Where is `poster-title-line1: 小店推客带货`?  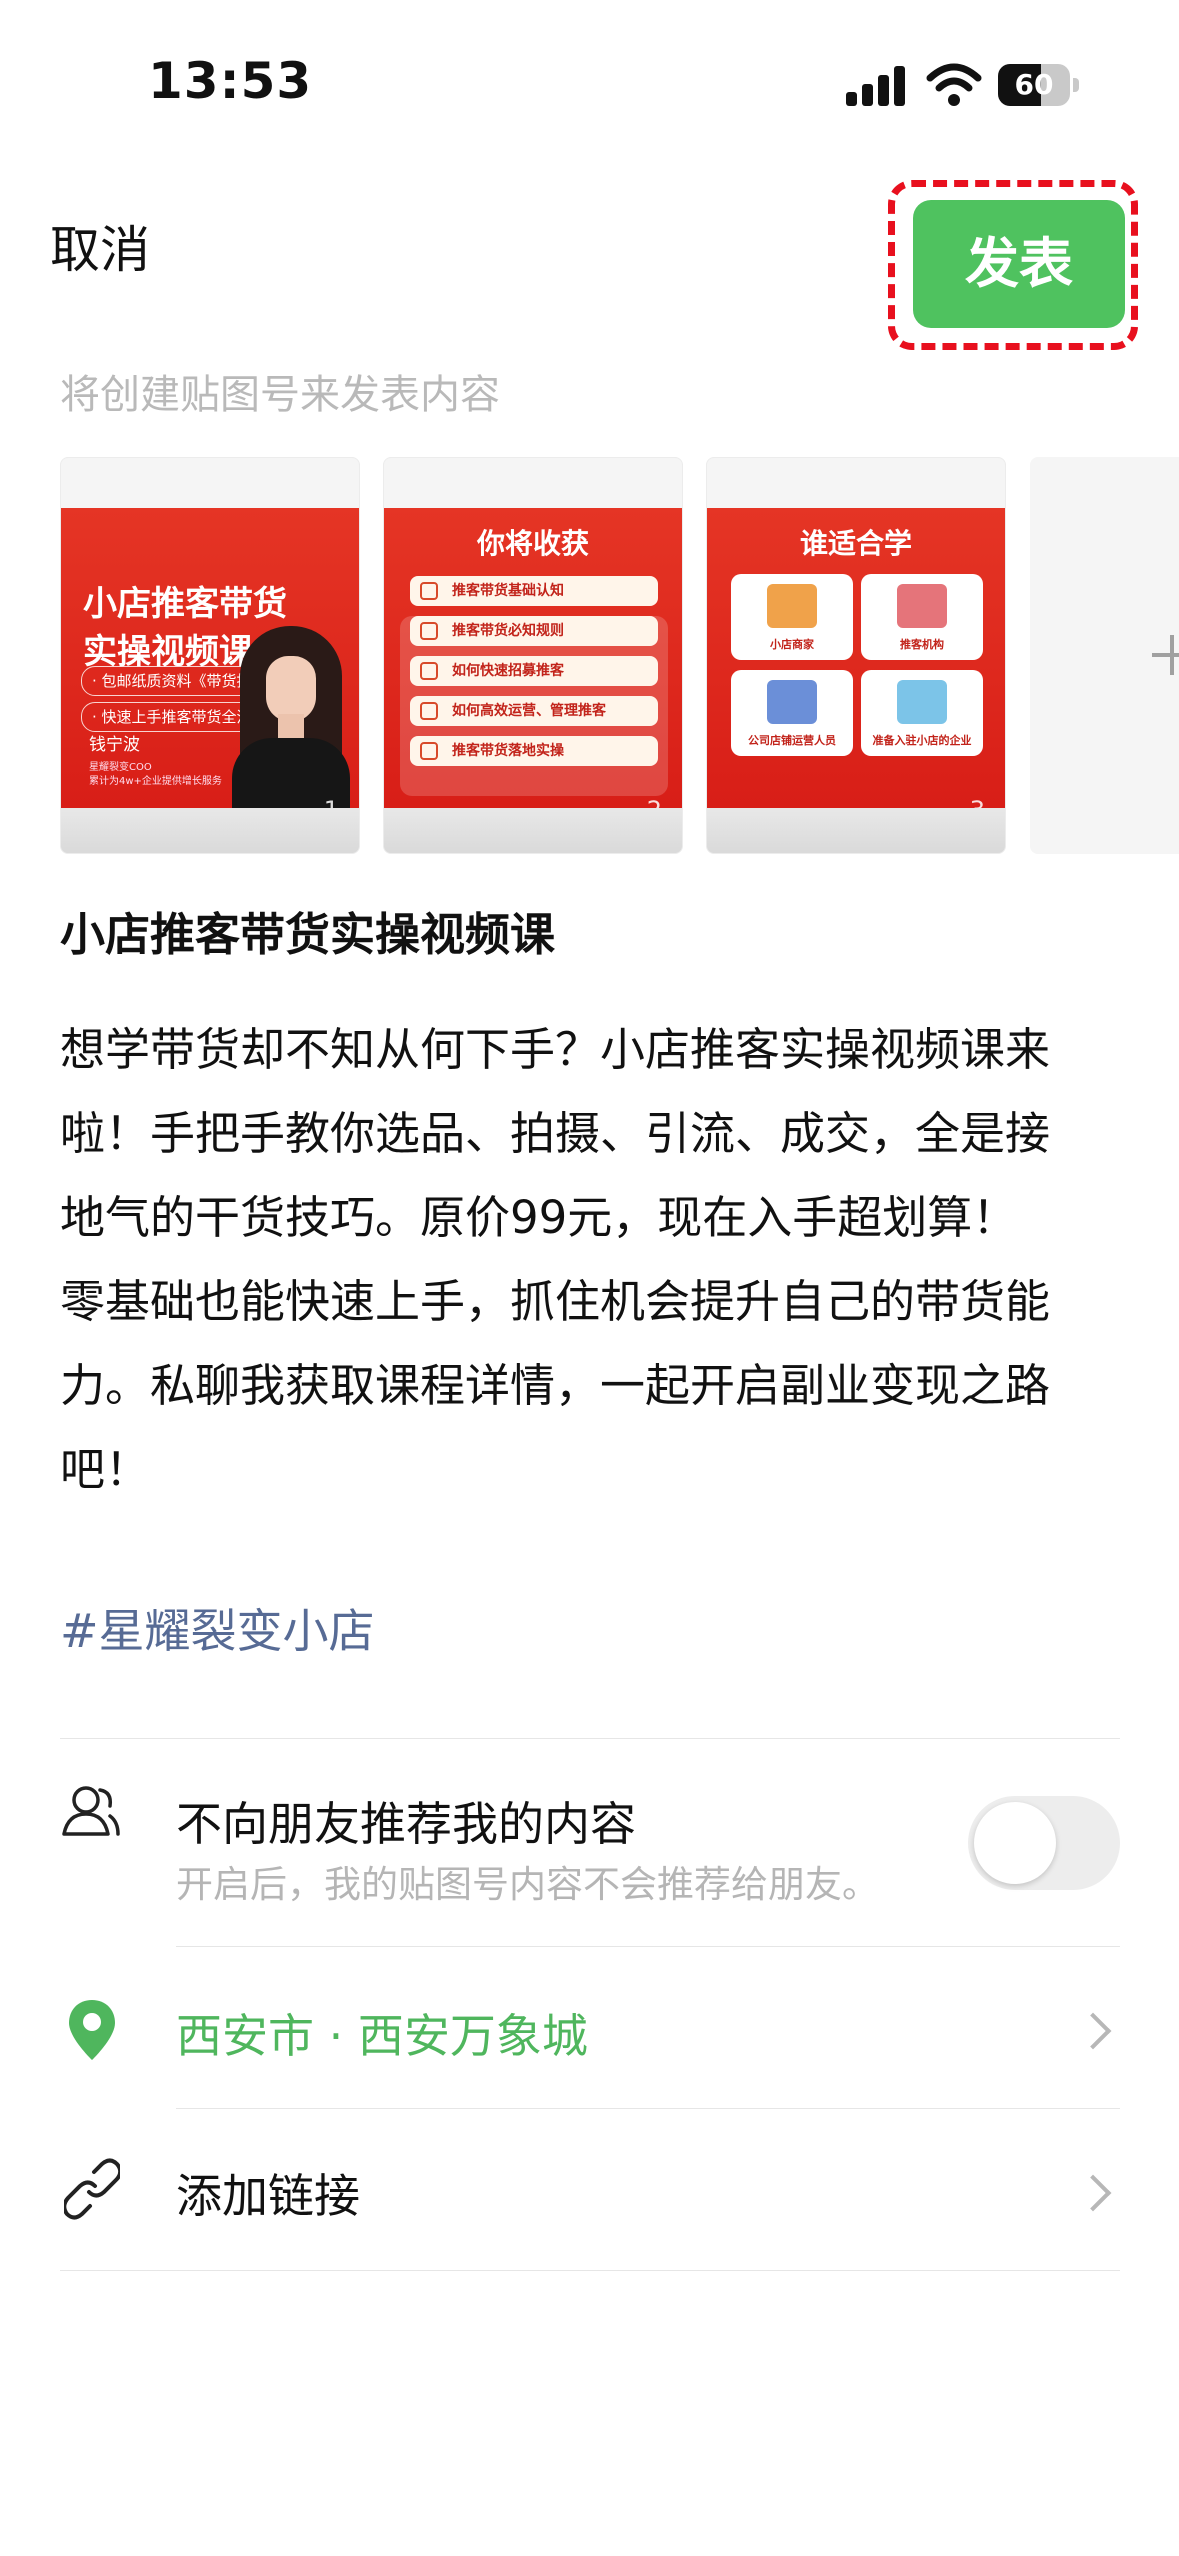 poster-title-line1: 小店推客带货 is located at coordinates (185, 604).